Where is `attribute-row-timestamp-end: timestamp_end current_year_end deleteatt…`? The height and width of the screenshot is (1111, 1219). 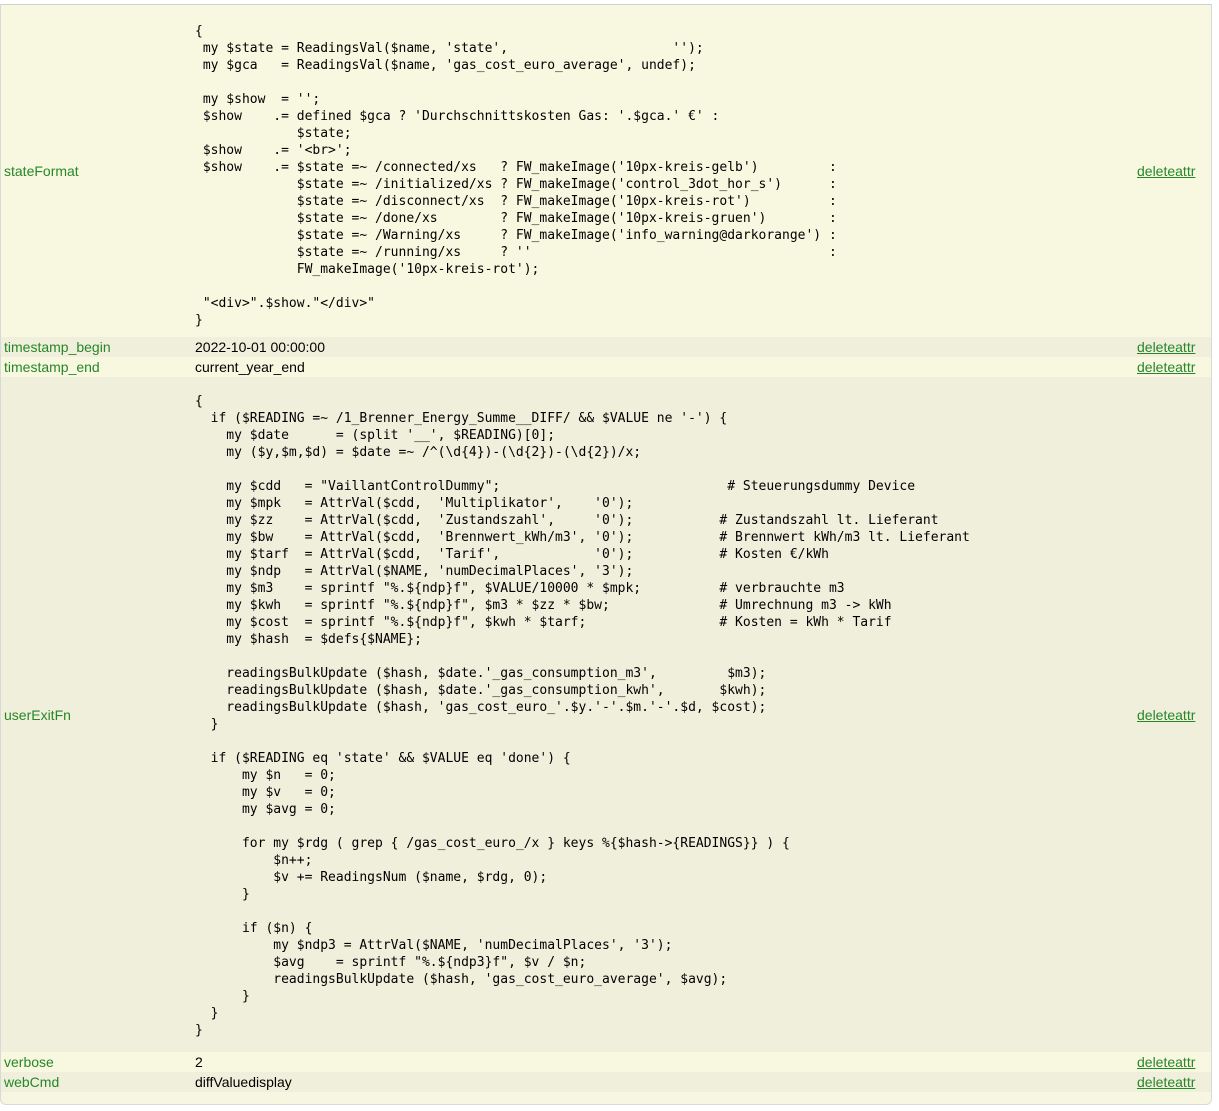
attribute-row-timestamp-end: timestamp_end current_year_end deleteatt… is located at coordinates (606, 367).